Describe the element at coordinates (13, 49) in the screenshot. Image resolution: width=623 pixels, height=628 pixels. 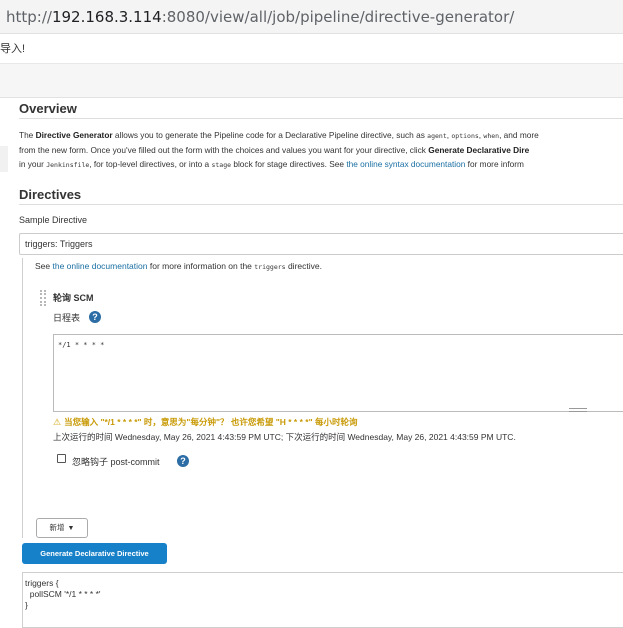
I see `banner-text: 导入!` at that location.